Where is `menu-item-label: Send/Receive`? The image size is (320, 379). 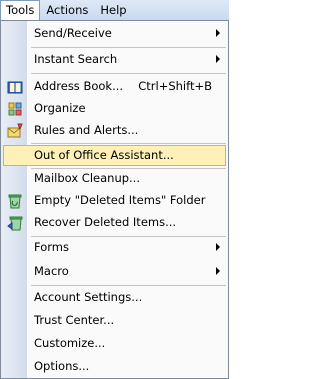 menu-item-label: Send/Receive is located at coordinates (73, 33).